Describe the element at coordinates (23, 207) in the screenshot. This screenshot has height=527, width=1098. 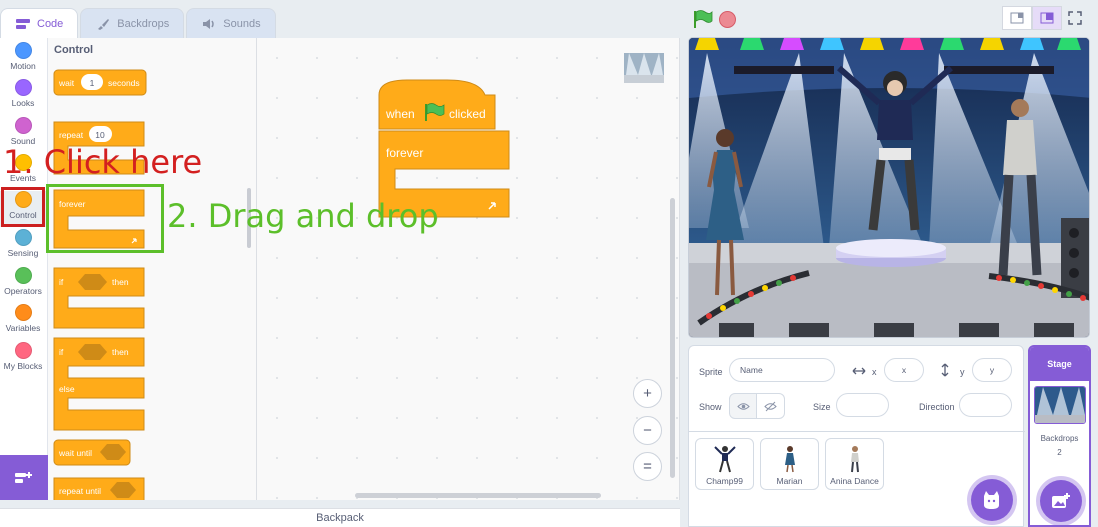
I see `highlight-control-category` at that location.